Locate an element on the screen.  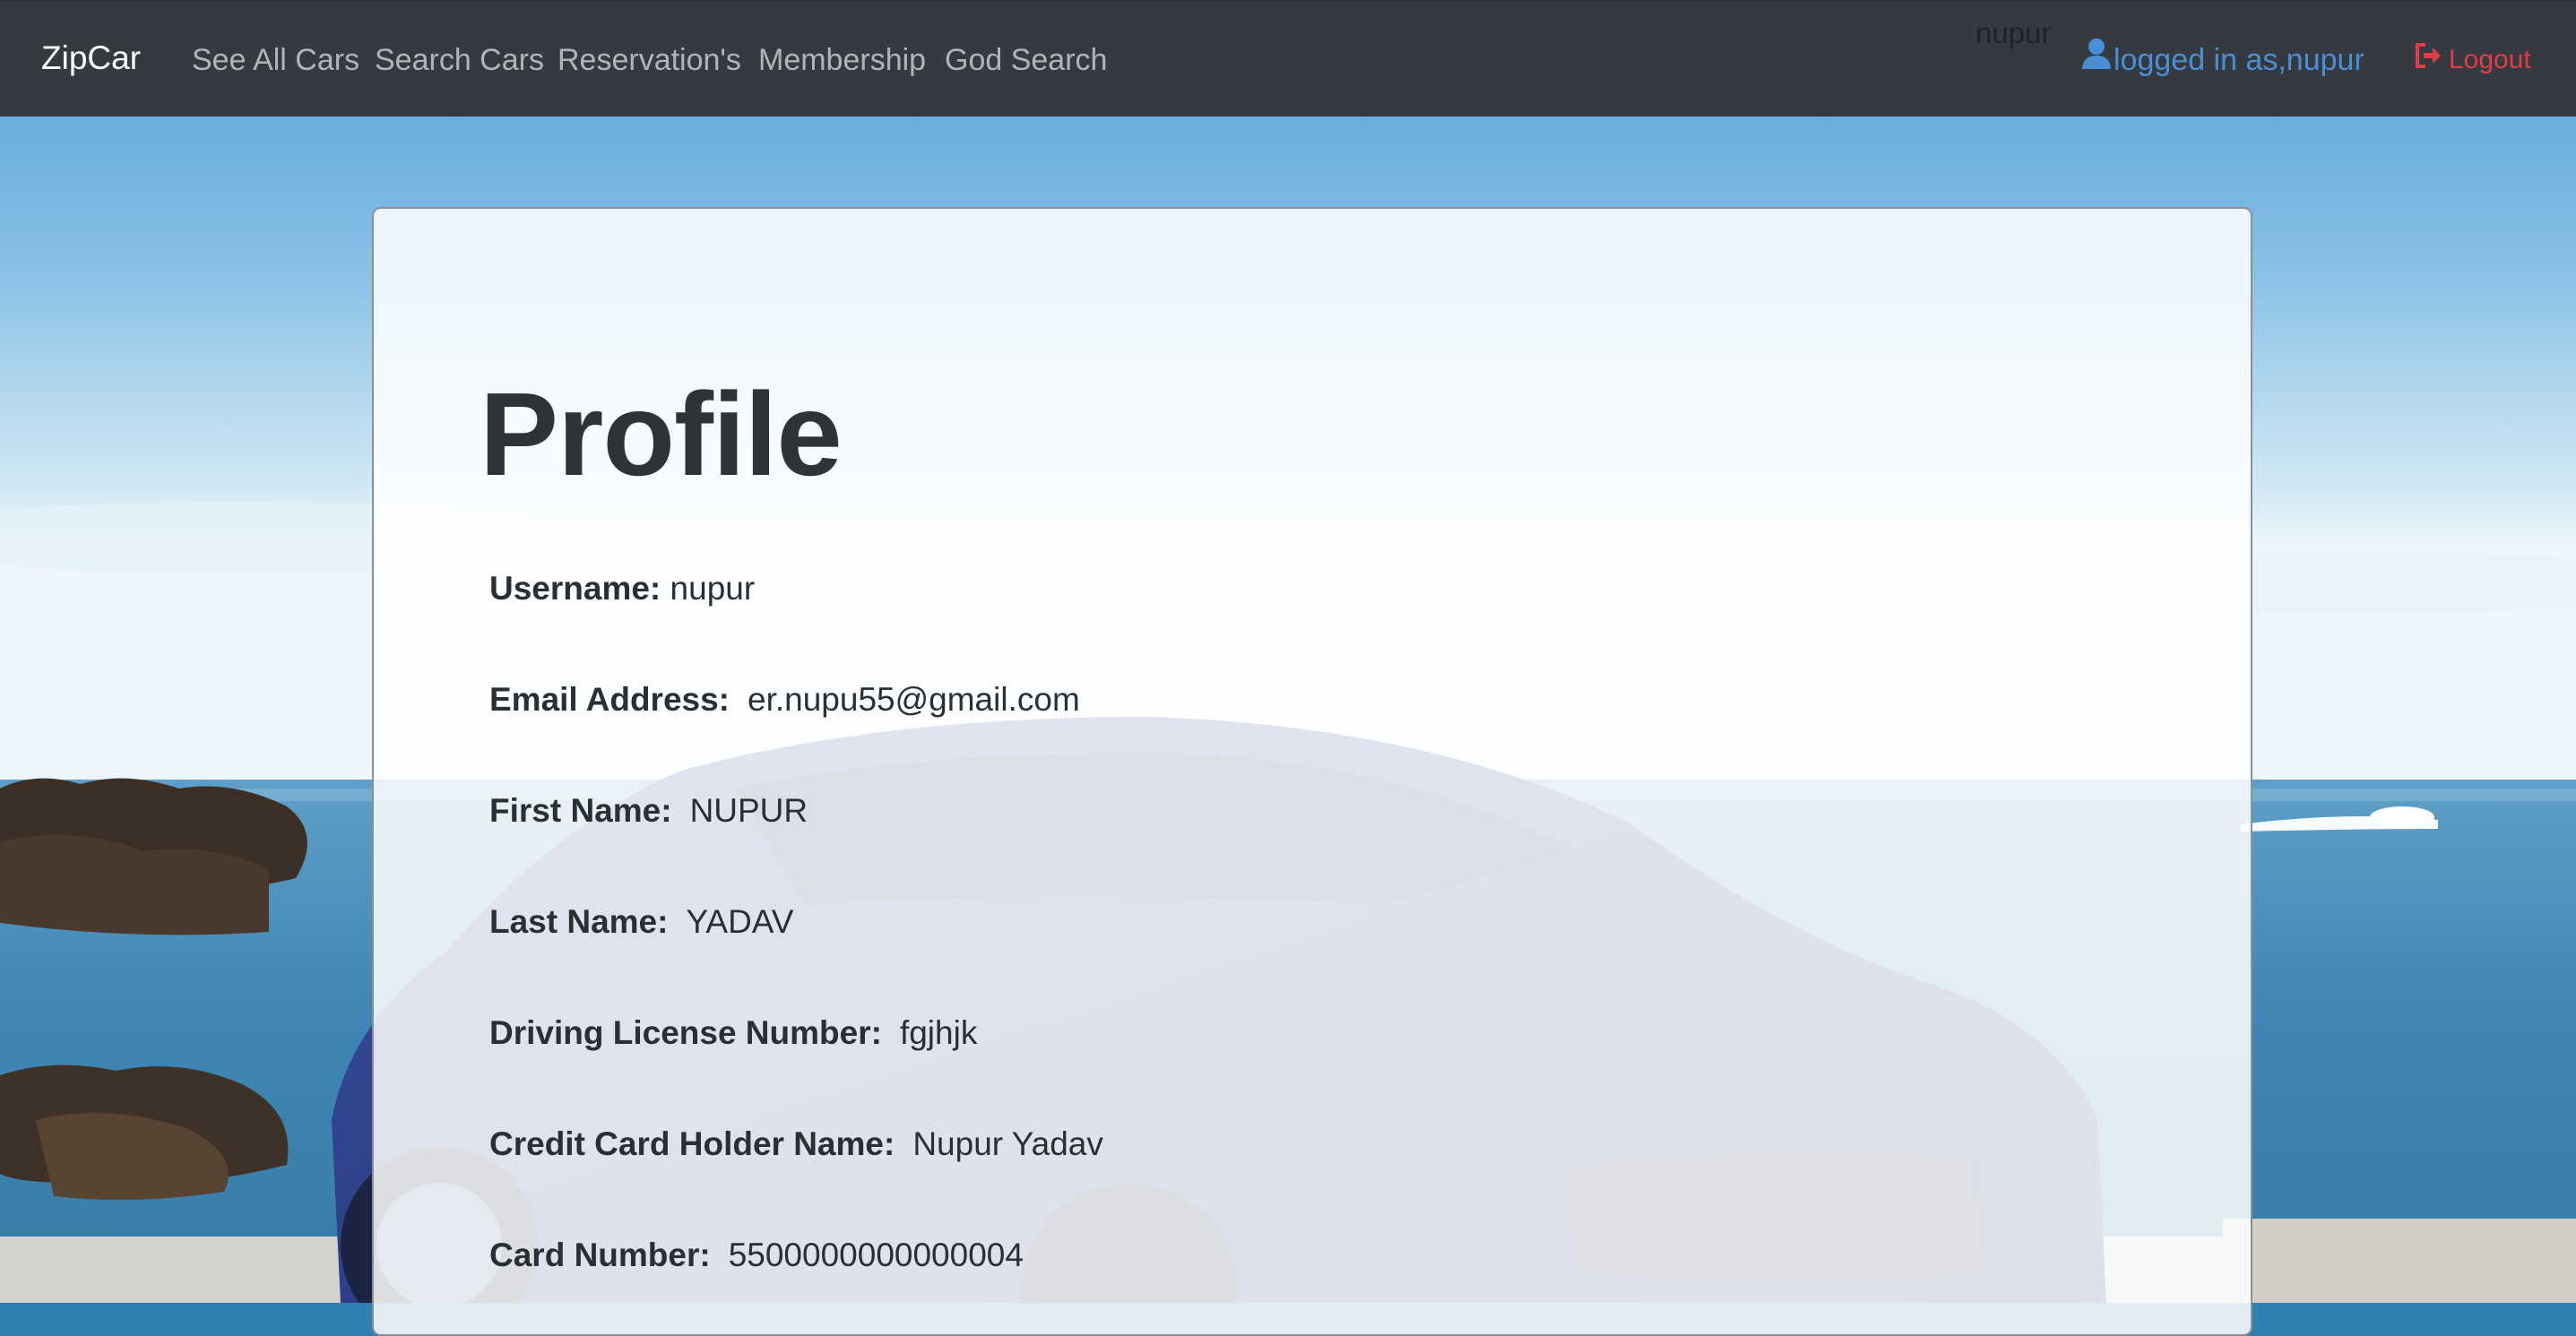
field-value: fgjhjk is located at coordinates (938, 1033).